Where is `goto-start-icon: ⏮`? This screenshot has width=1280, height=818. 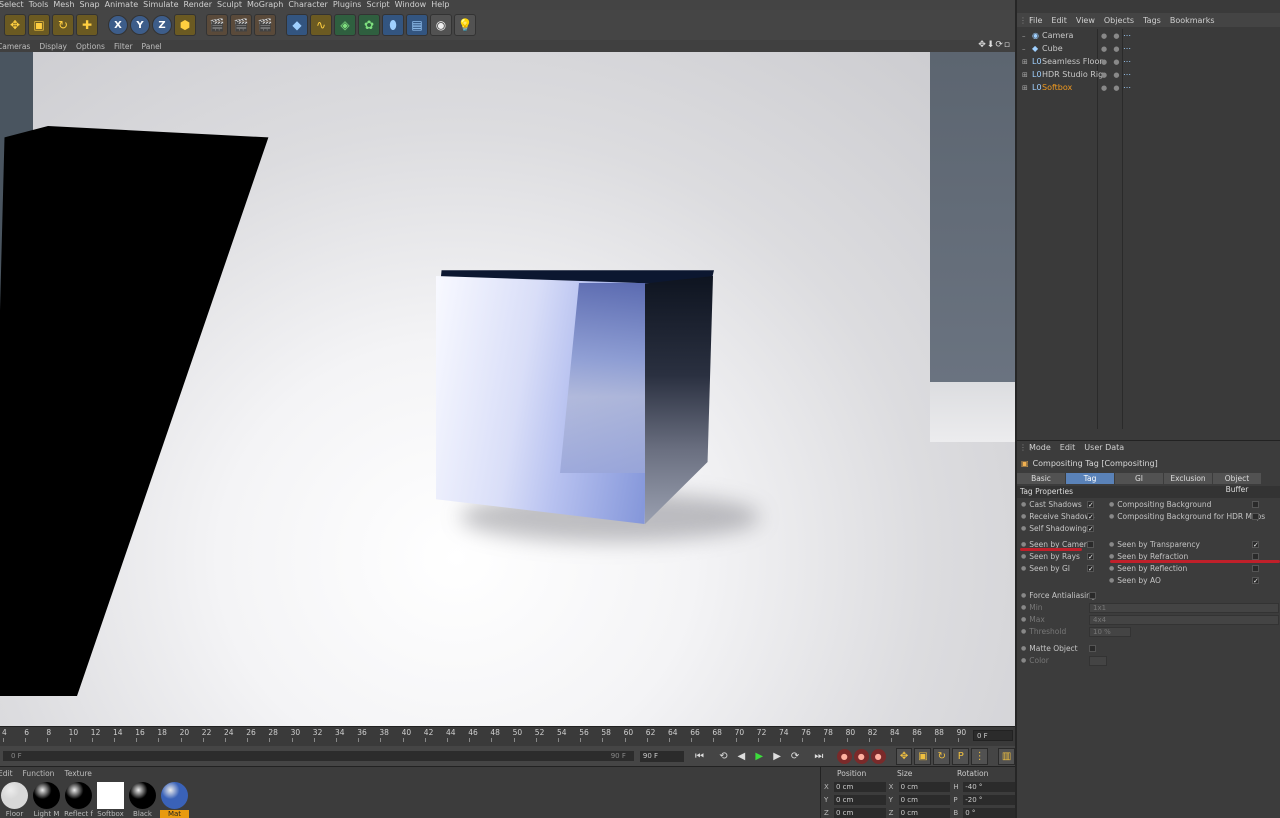 goto-start-icon: ⏮ is located at coordinates (700, 756).